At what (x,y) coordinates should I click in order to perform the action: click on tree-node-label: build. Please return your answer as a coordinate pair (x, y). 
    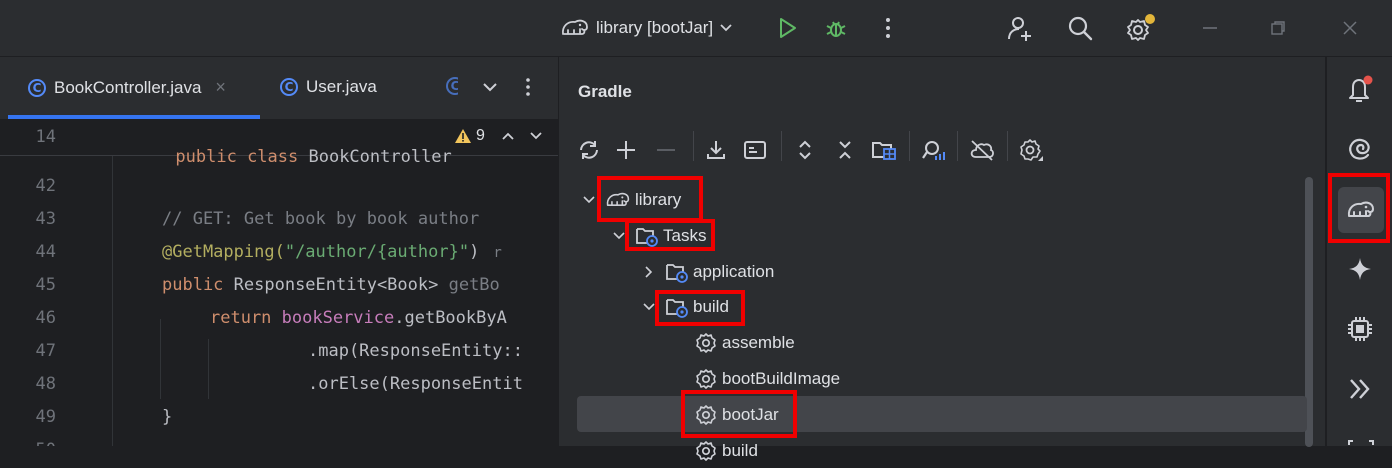
    Looking at the image, I should click on (740, 450).